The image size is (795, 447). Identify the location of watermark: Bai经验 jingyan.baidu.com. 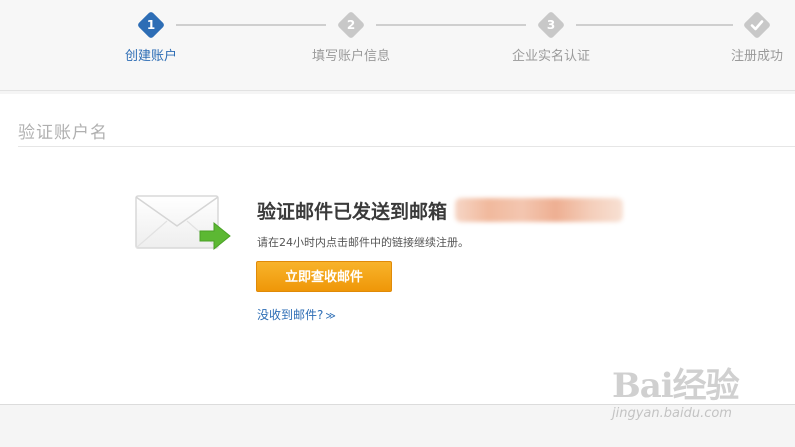
(676, 389).